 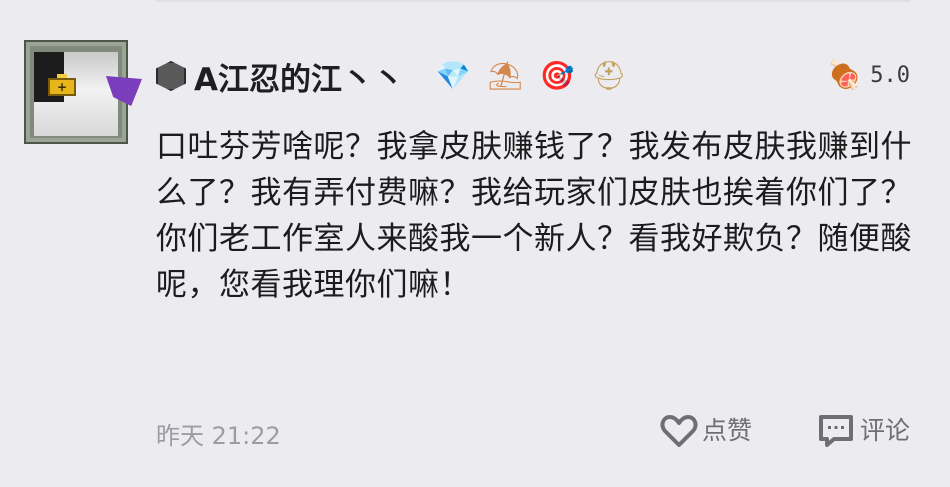 I want to click on avatar: +, so click(x=83, y=92).